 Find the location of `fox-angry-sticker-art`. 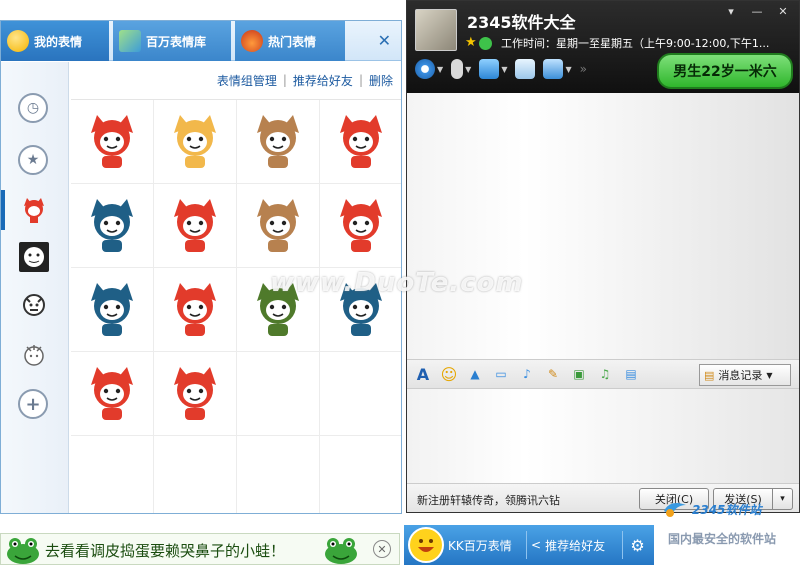

fox-angry-sticker-art is located at coordinates (361, 141).